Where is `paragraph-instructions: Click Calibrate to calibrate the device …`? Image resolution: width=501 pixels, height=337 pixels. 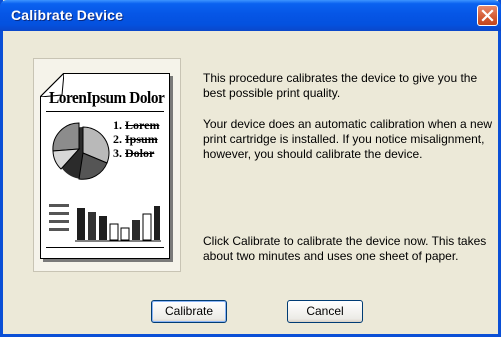 paragraph-instructions: Click Calibrate to calibrate the device … is located at coordinates (345, 248).